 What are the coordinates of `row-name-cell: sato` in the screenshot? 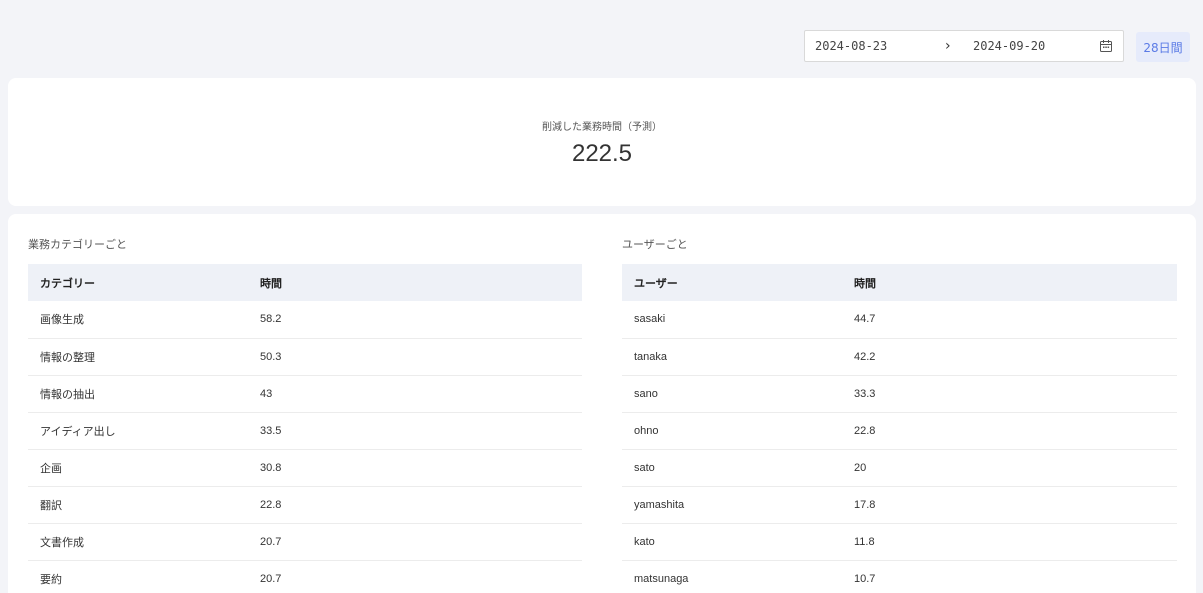 It's located at (733, 468).